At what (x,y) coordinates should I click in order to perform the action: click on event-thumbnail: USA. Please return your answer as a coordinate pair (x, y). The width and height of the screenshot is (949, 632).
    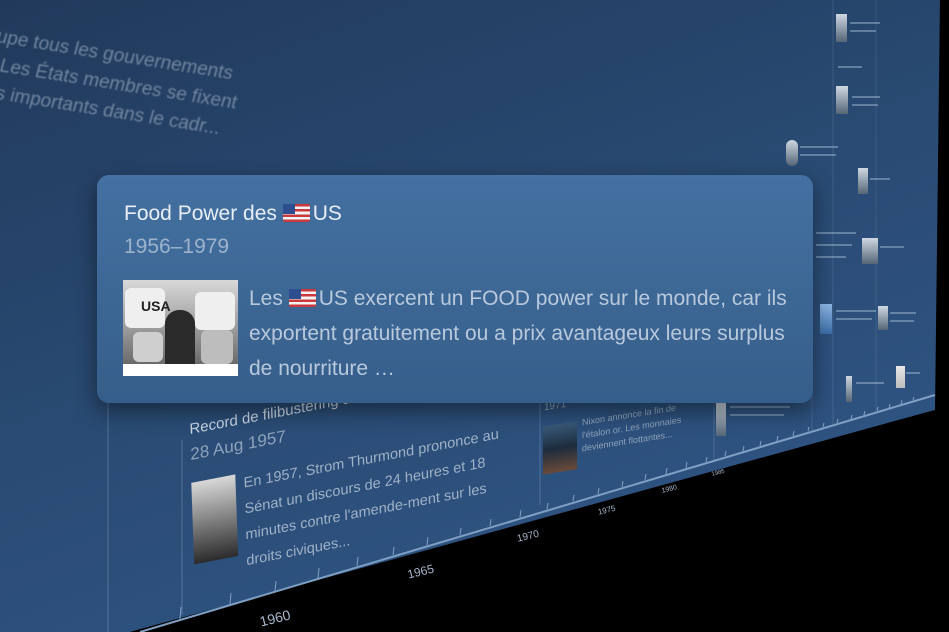
    Looking at the image, I should click on (180, 328).